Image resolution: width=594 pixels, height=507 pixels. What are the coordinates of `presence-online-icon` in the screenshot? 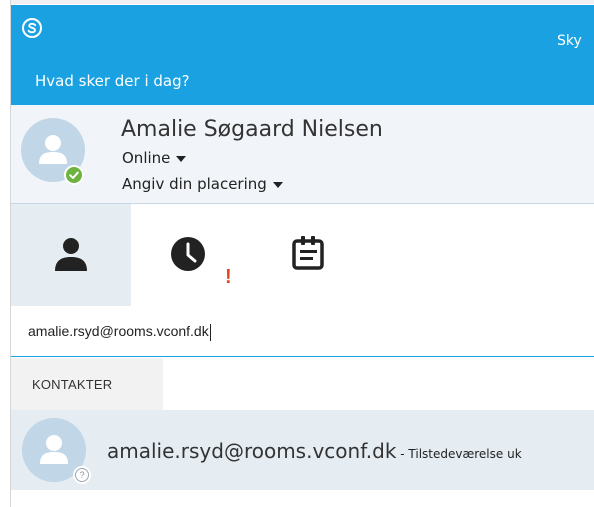 It's located at (74, 175).